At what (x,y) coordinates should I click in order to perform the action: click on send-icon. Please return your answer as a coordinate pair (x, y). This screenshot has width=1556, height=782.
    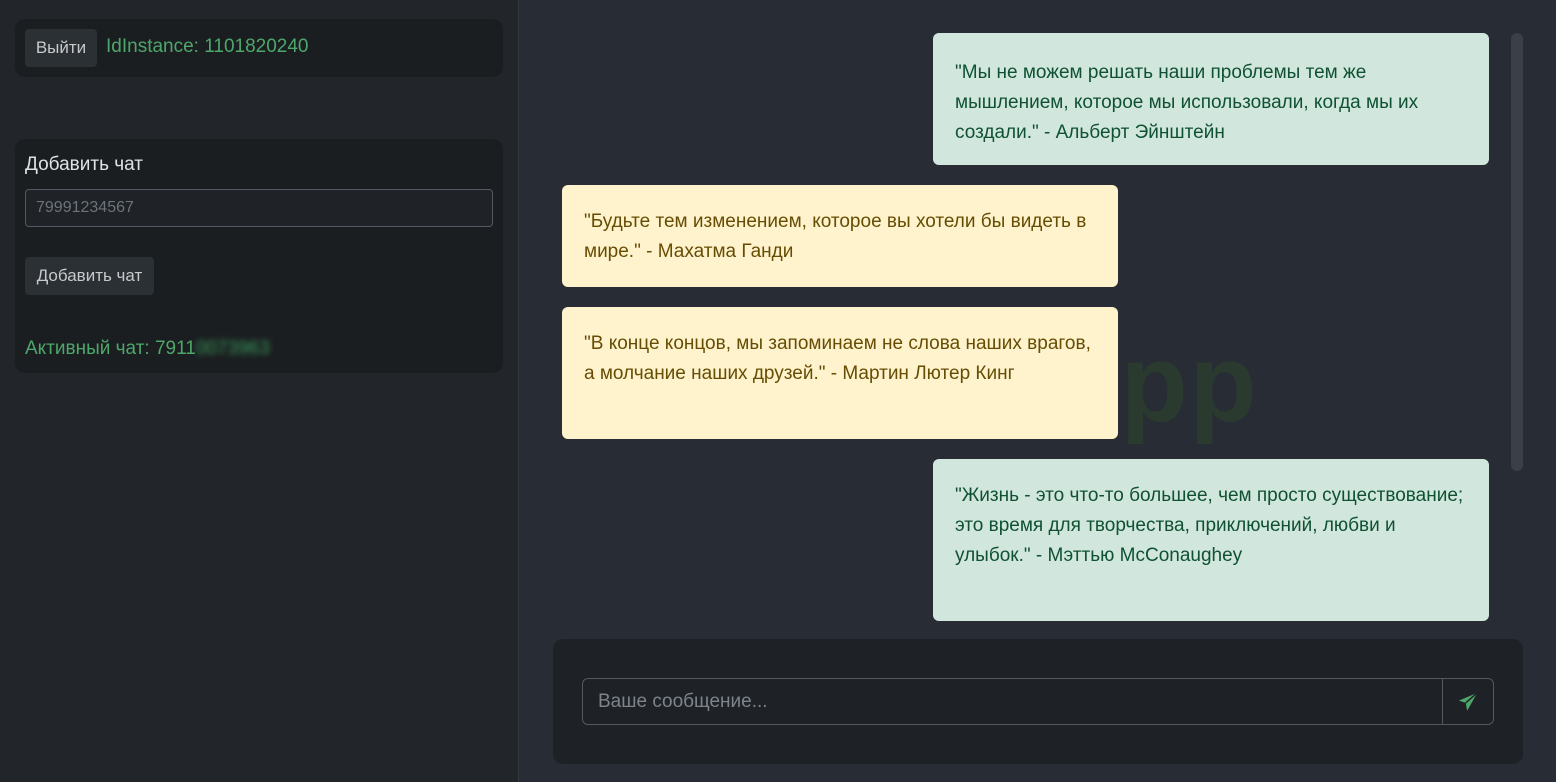
    Looking at the image, I should click on (1468, 701).